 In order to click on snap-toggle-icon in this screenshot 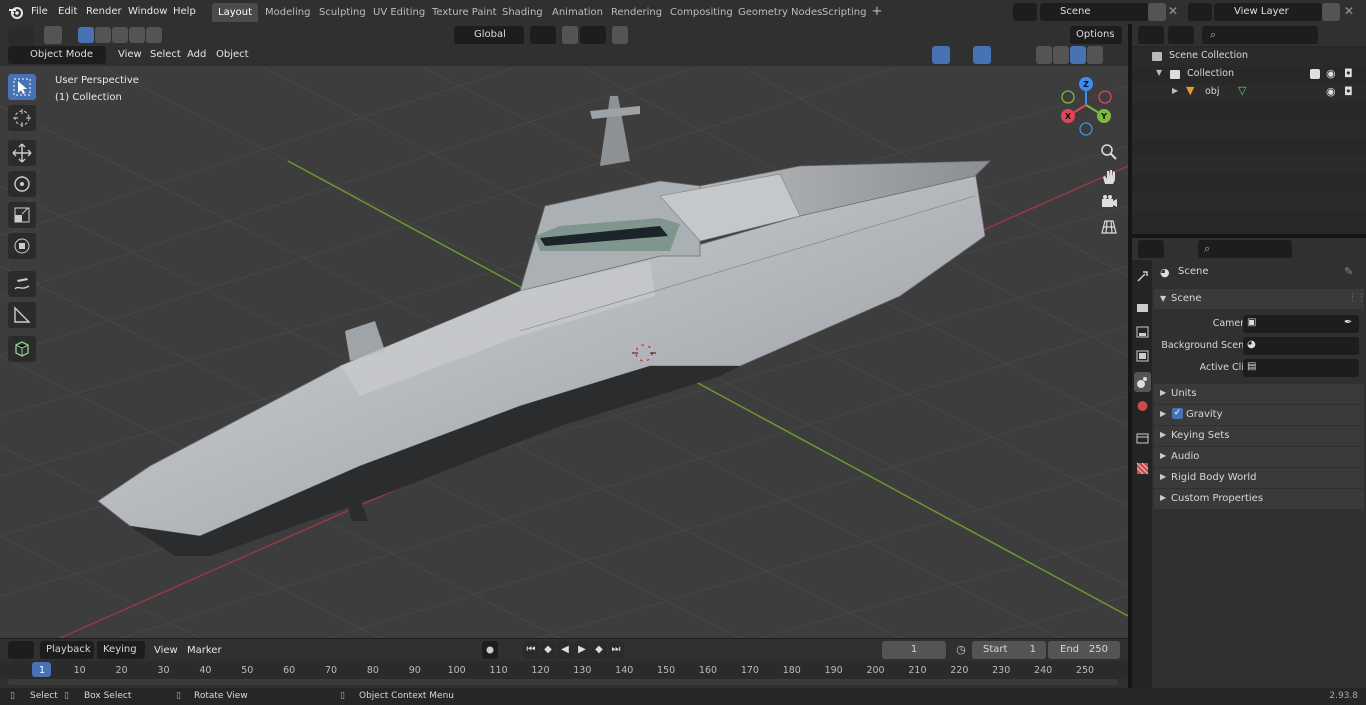, I will do `click(570, 35)`.